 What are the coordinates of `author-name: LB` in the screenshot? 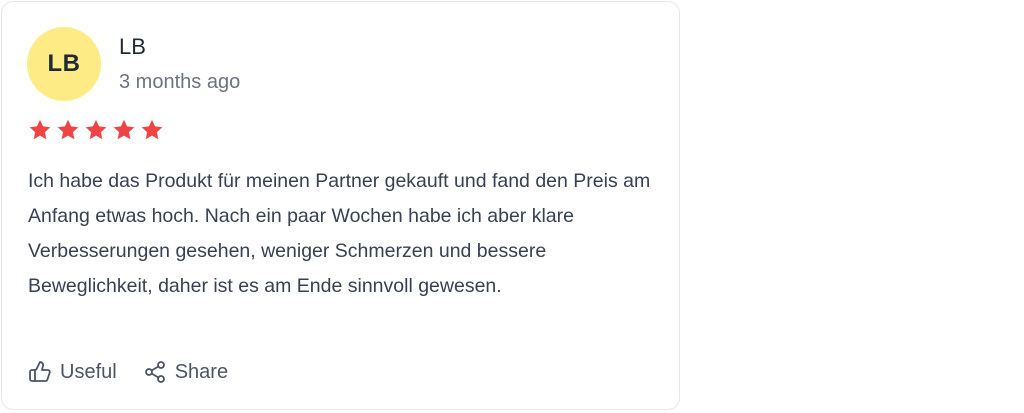 It's located at (132, 46).